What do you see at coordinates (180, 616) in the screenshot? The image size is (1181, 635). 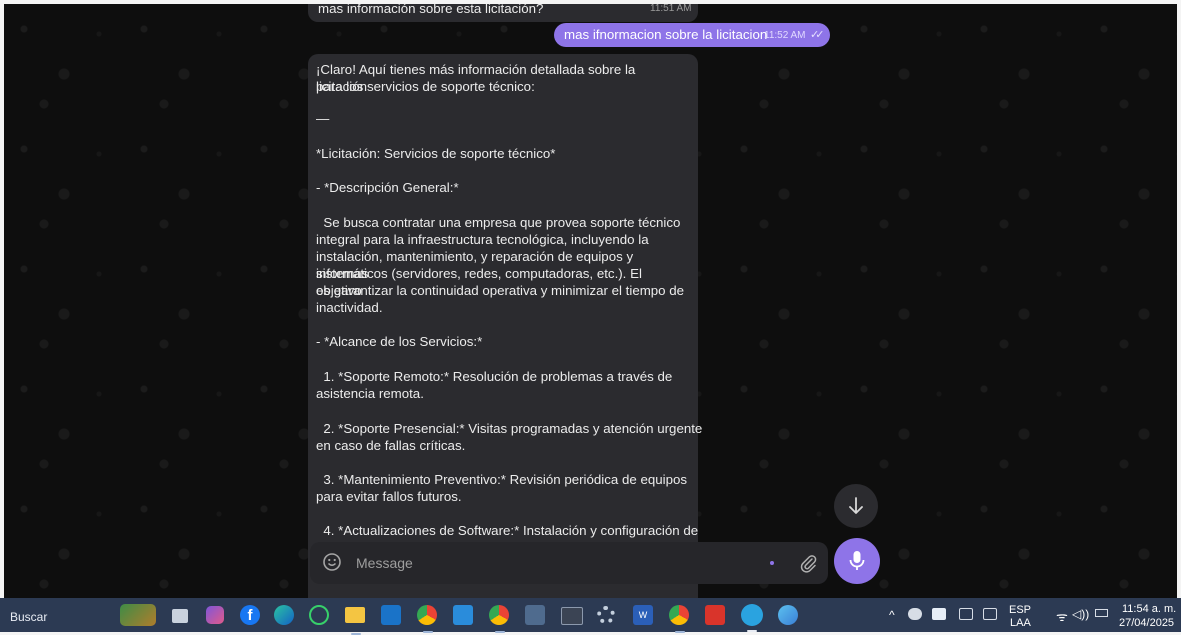 I see `task-view-icon` at bounding box center [180, 616].